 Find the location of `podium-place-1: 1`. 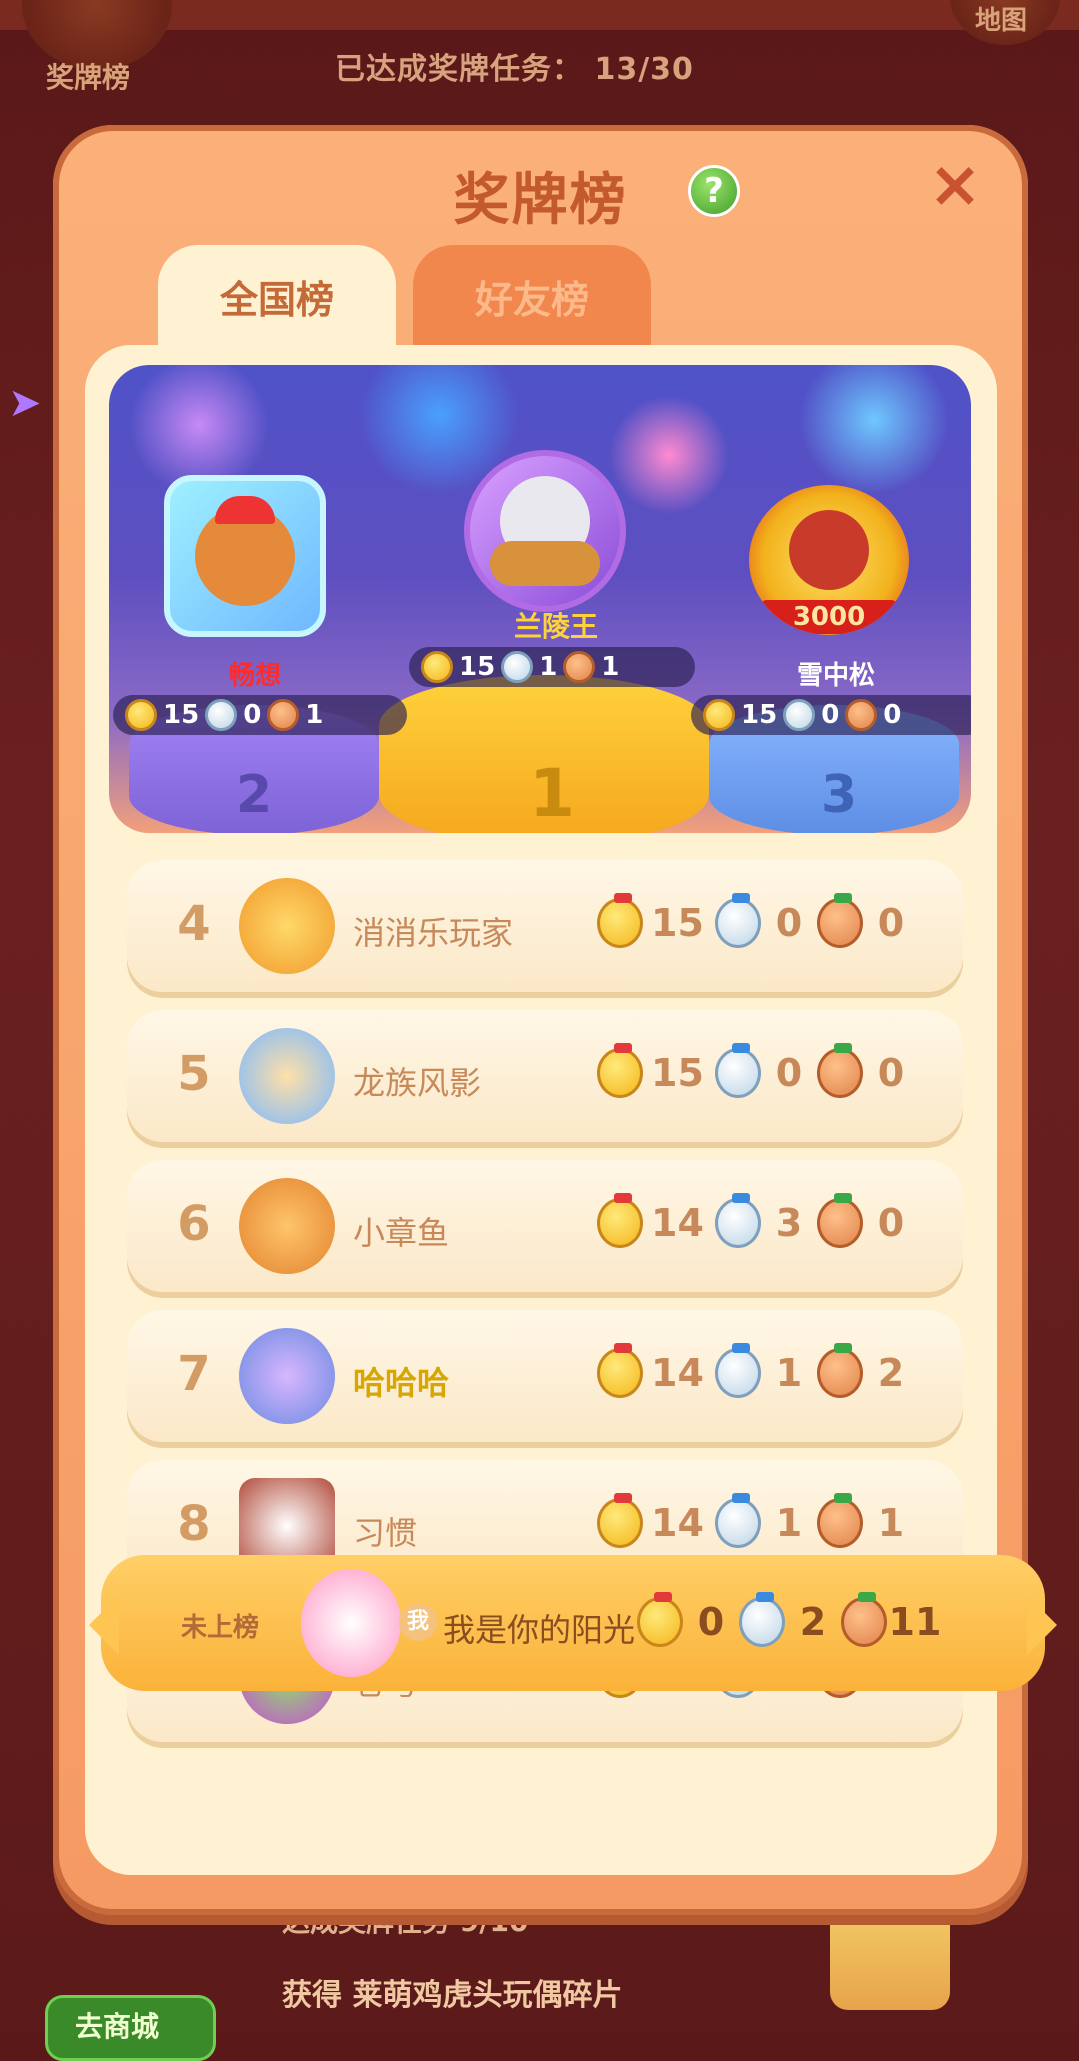

podium-place-1: 1 is located at coordinates (552, 793).